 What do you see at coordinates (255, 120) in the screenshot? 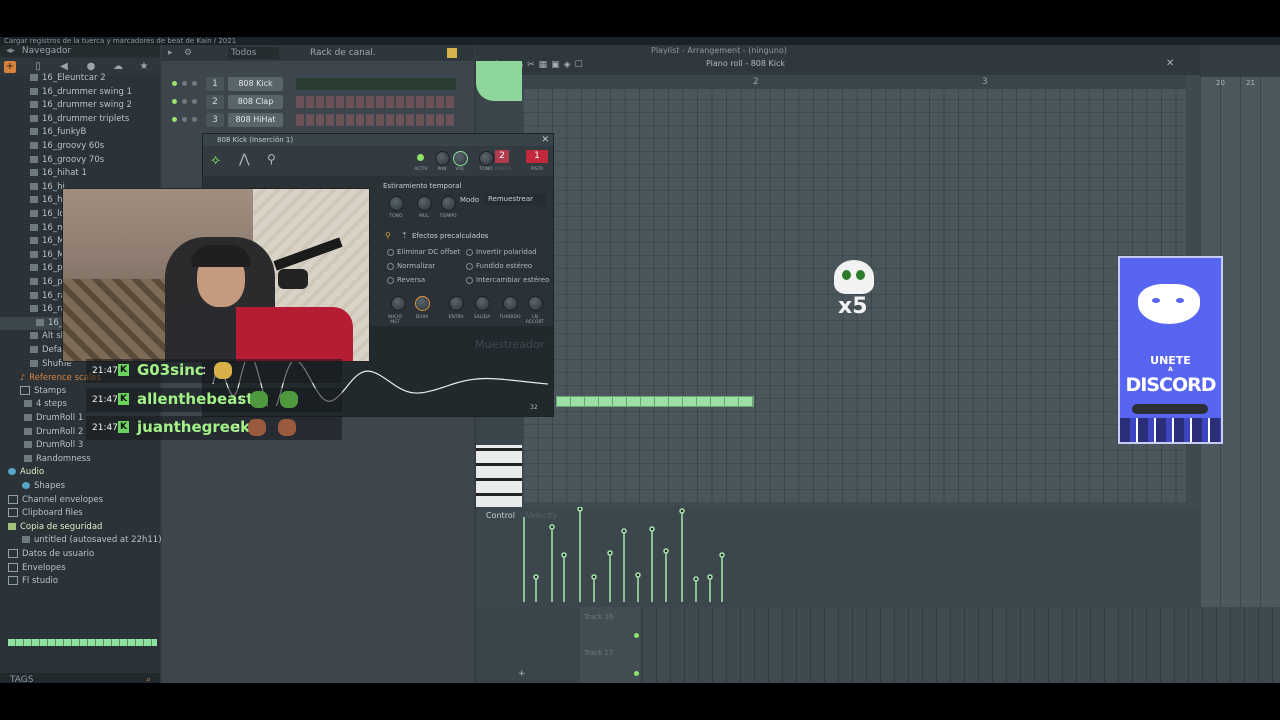
I see `channel-name: 808 HiHat` at bounding box center [255, 120].